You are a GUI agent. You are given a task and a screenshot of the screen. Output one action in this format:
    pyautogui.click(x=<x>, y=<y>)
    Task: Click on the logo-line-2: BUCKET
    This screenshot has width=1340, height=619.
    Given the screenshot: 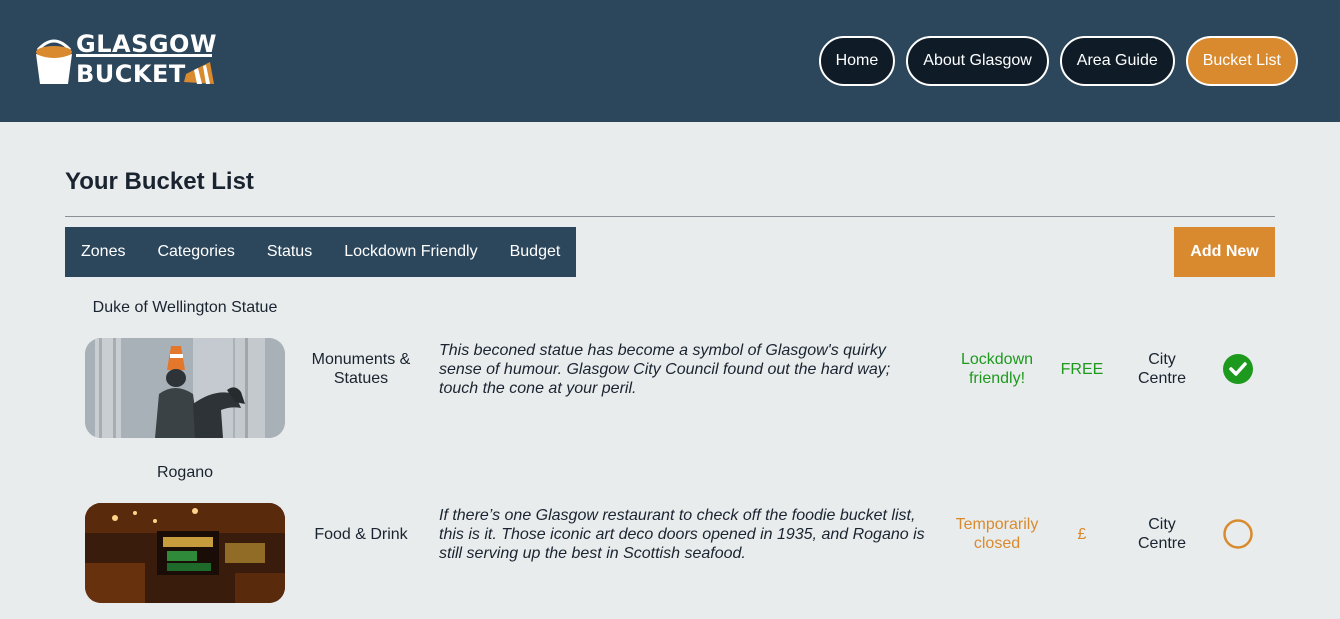 What is the action you would take?
    pyautogui.click(x=131, y=74)
    